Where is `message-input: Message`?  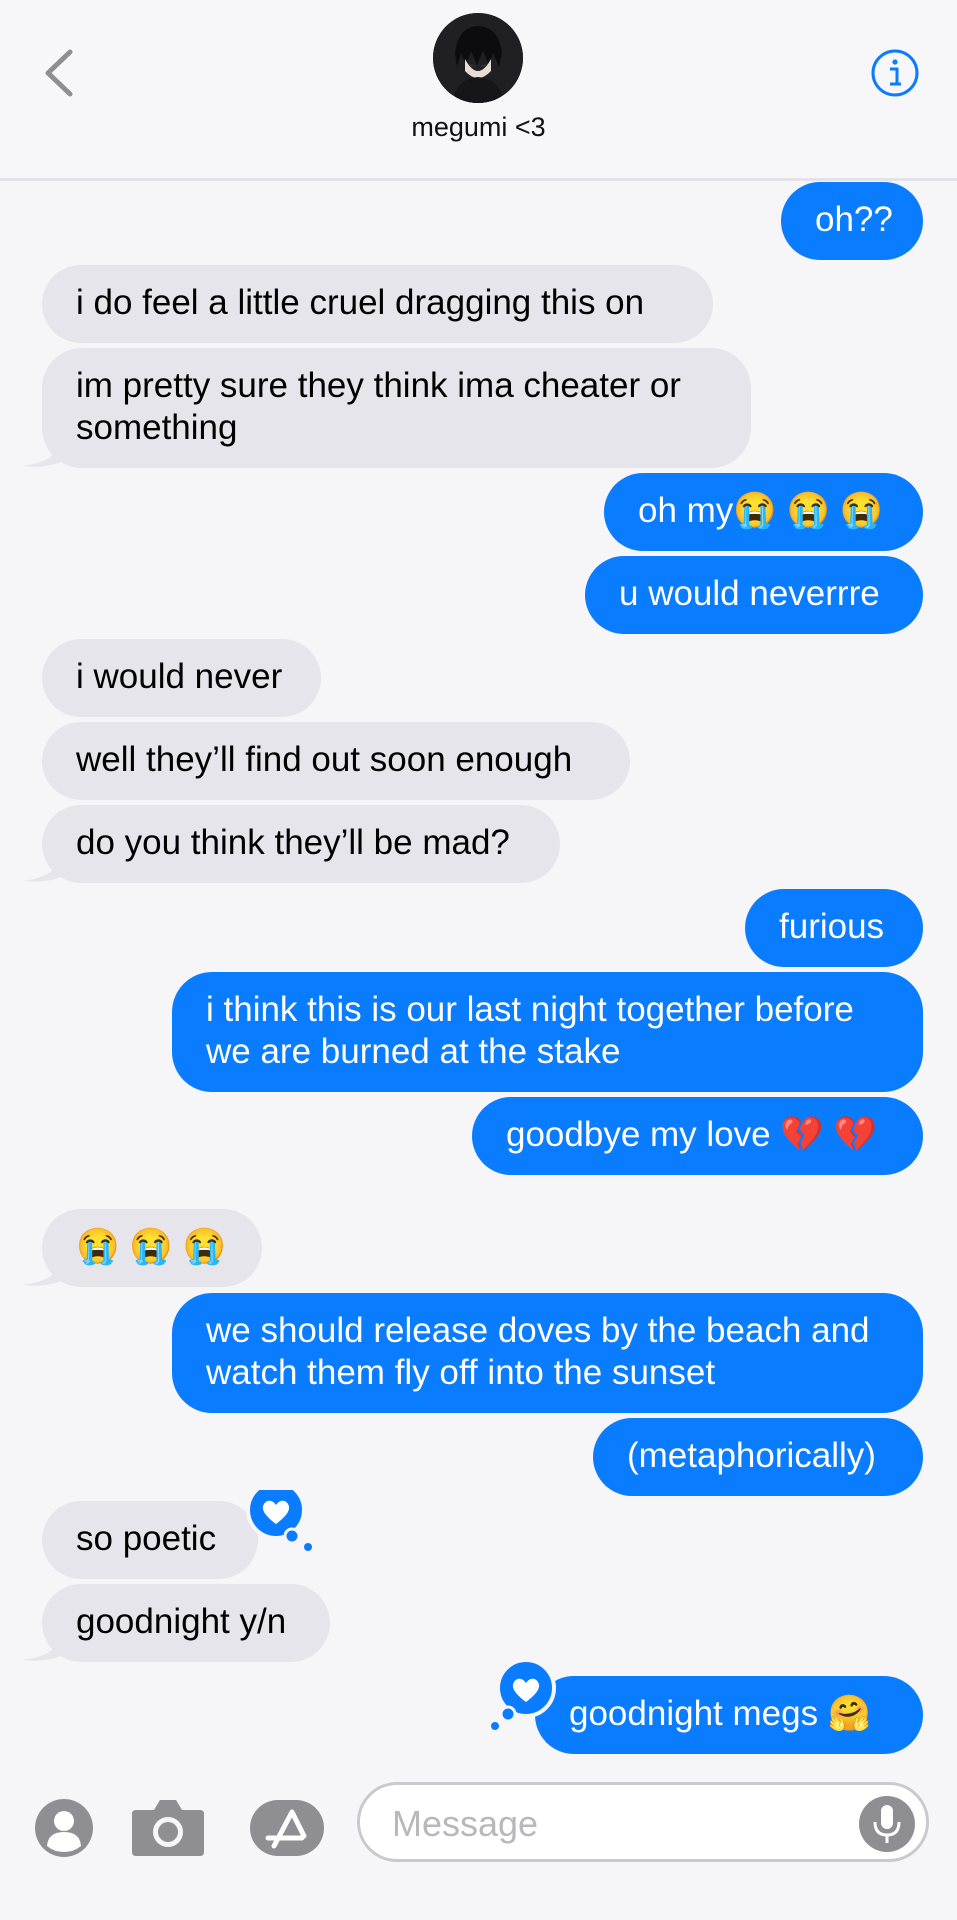
message-input: Message is located at coordinates (643, 1822).